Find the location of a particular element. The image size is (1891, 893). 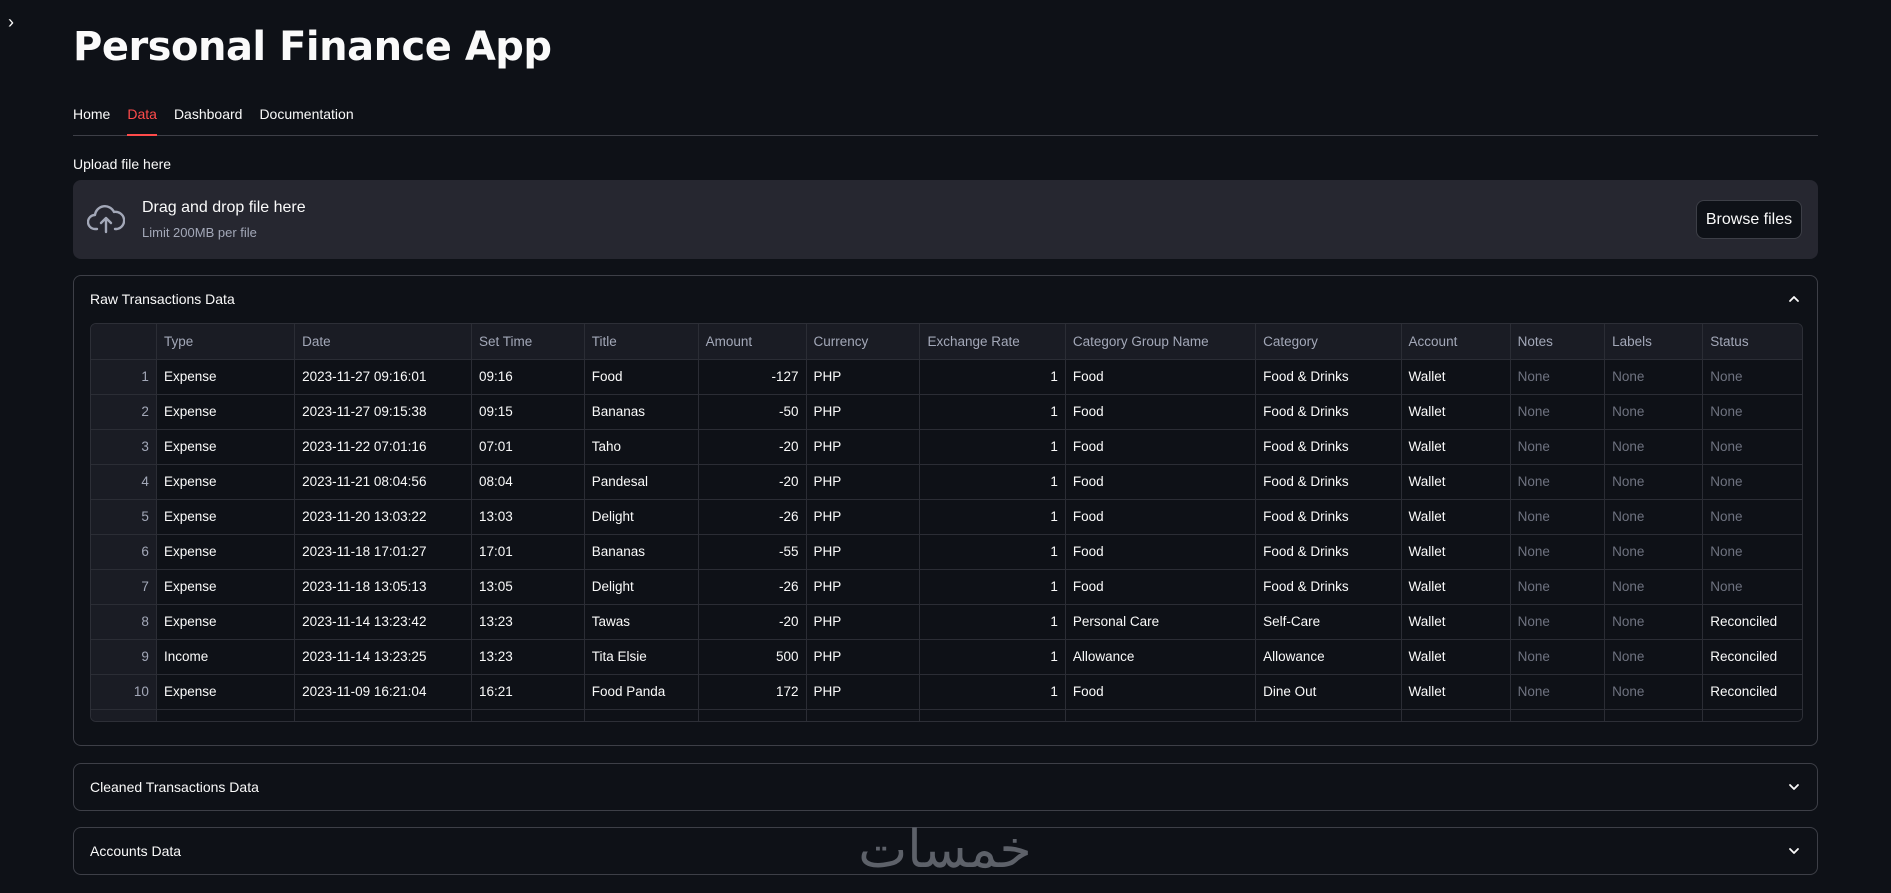

table-cell: Personal Care is located at coordinates (1161, 622).